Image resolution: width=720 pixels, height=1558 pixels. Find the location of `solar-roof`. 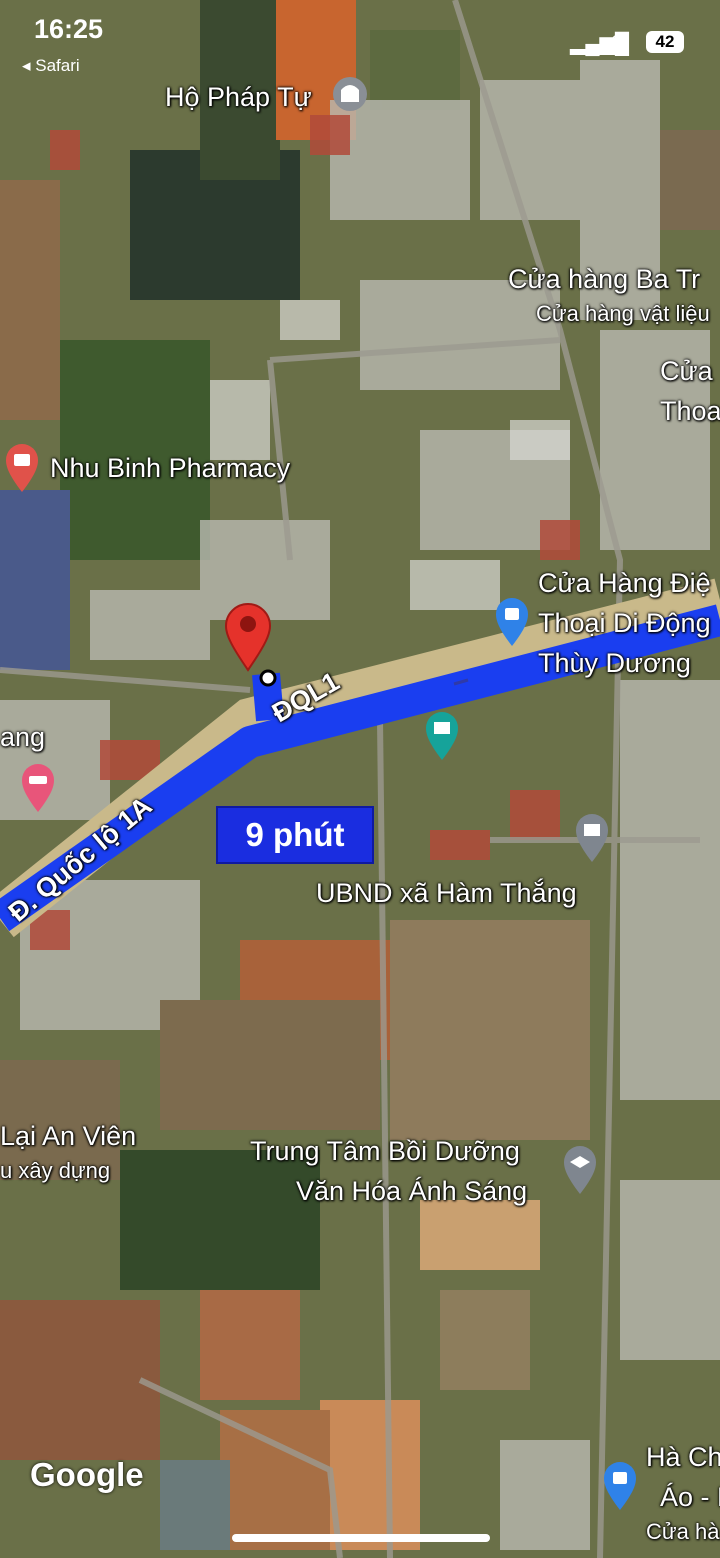

solar-roof is located at coordinates (35, 580).